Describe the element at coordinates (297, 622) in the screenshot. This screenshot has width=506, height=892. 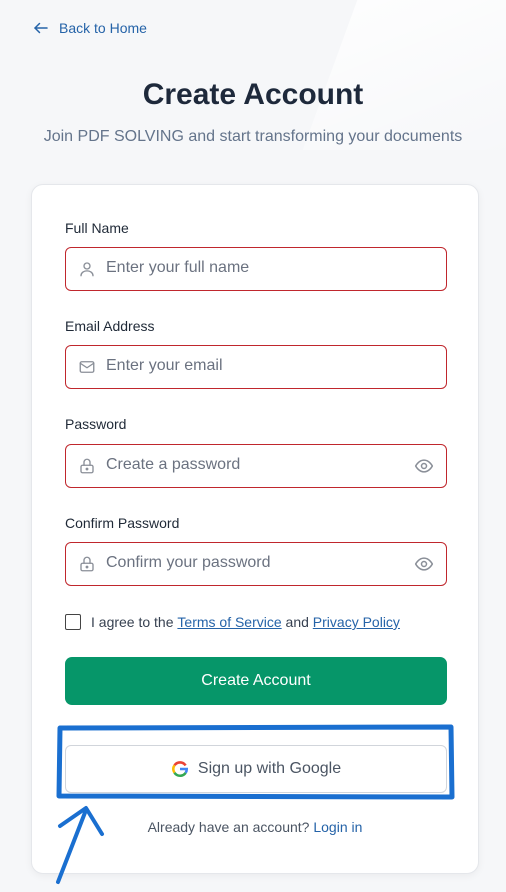
I see `agree-and: and` at that location.